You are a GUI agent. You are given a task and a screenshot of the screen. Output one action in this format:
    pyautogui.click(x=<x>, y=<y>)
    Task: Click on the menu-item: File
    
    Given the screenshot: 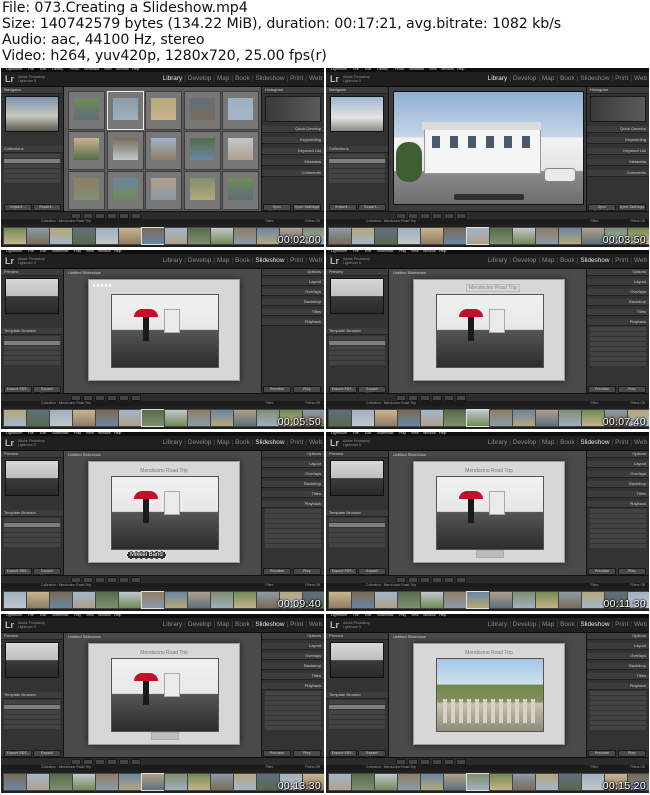 What is the action you would take?
    pyautogui.click(x=356, y=615)
    